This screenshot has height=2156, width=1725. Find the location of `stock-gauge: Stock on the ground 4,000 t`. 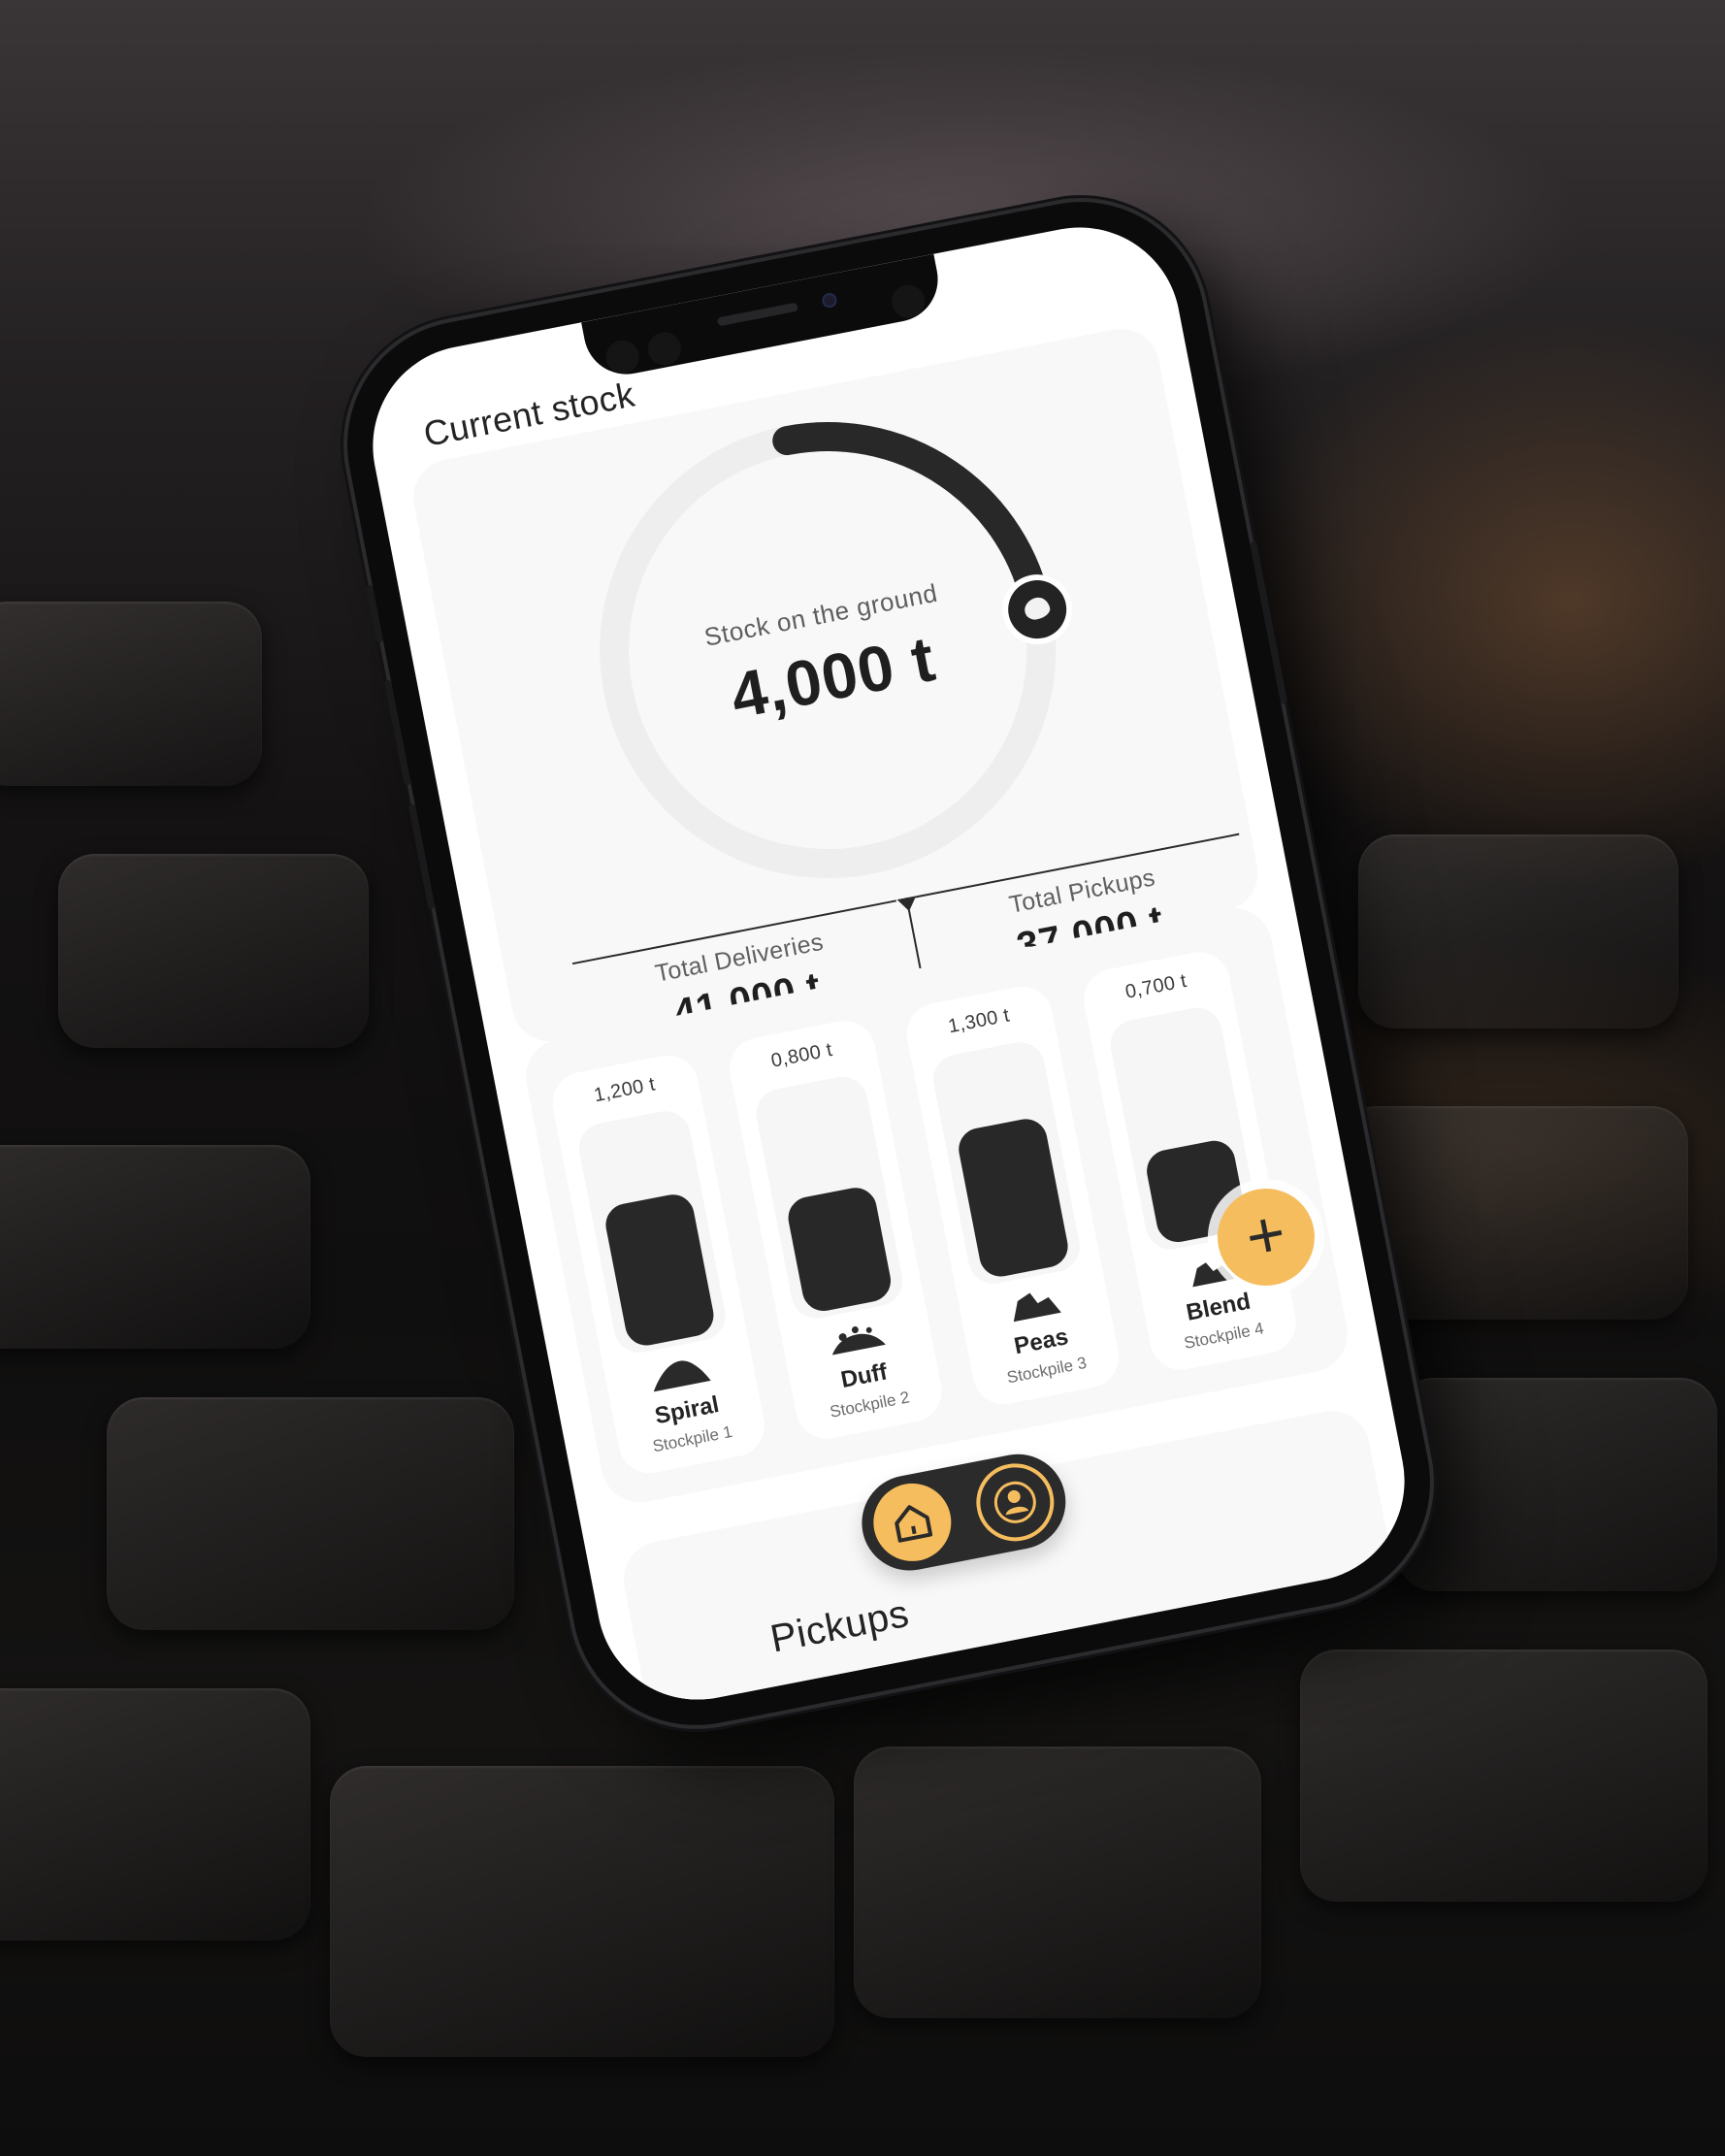

stock-gauge: Stock on the ground 4,000 t is located at coordinates (827, 650).